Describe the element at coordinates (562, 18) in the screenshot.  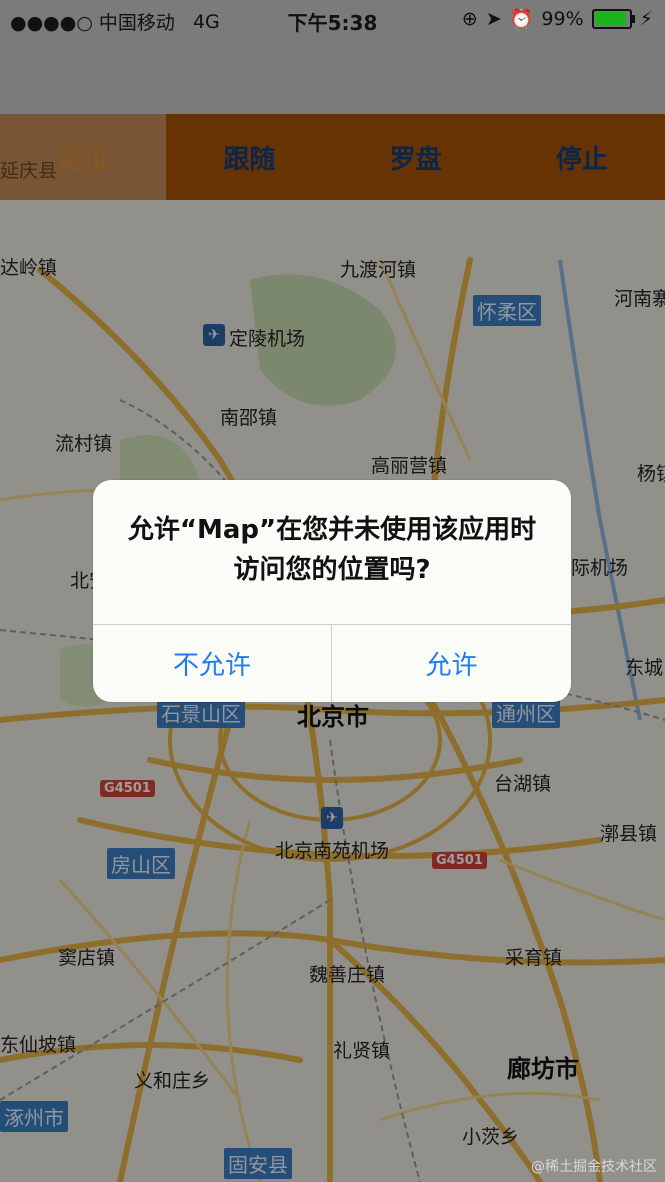
I see `battery-percent: 99%` at that location.